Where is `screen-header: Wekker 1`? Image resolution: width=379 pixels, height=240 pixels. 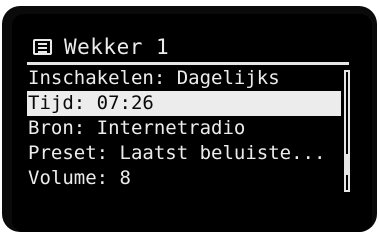
screen-header: Wekker 1 is located at coordinates (101, 47).